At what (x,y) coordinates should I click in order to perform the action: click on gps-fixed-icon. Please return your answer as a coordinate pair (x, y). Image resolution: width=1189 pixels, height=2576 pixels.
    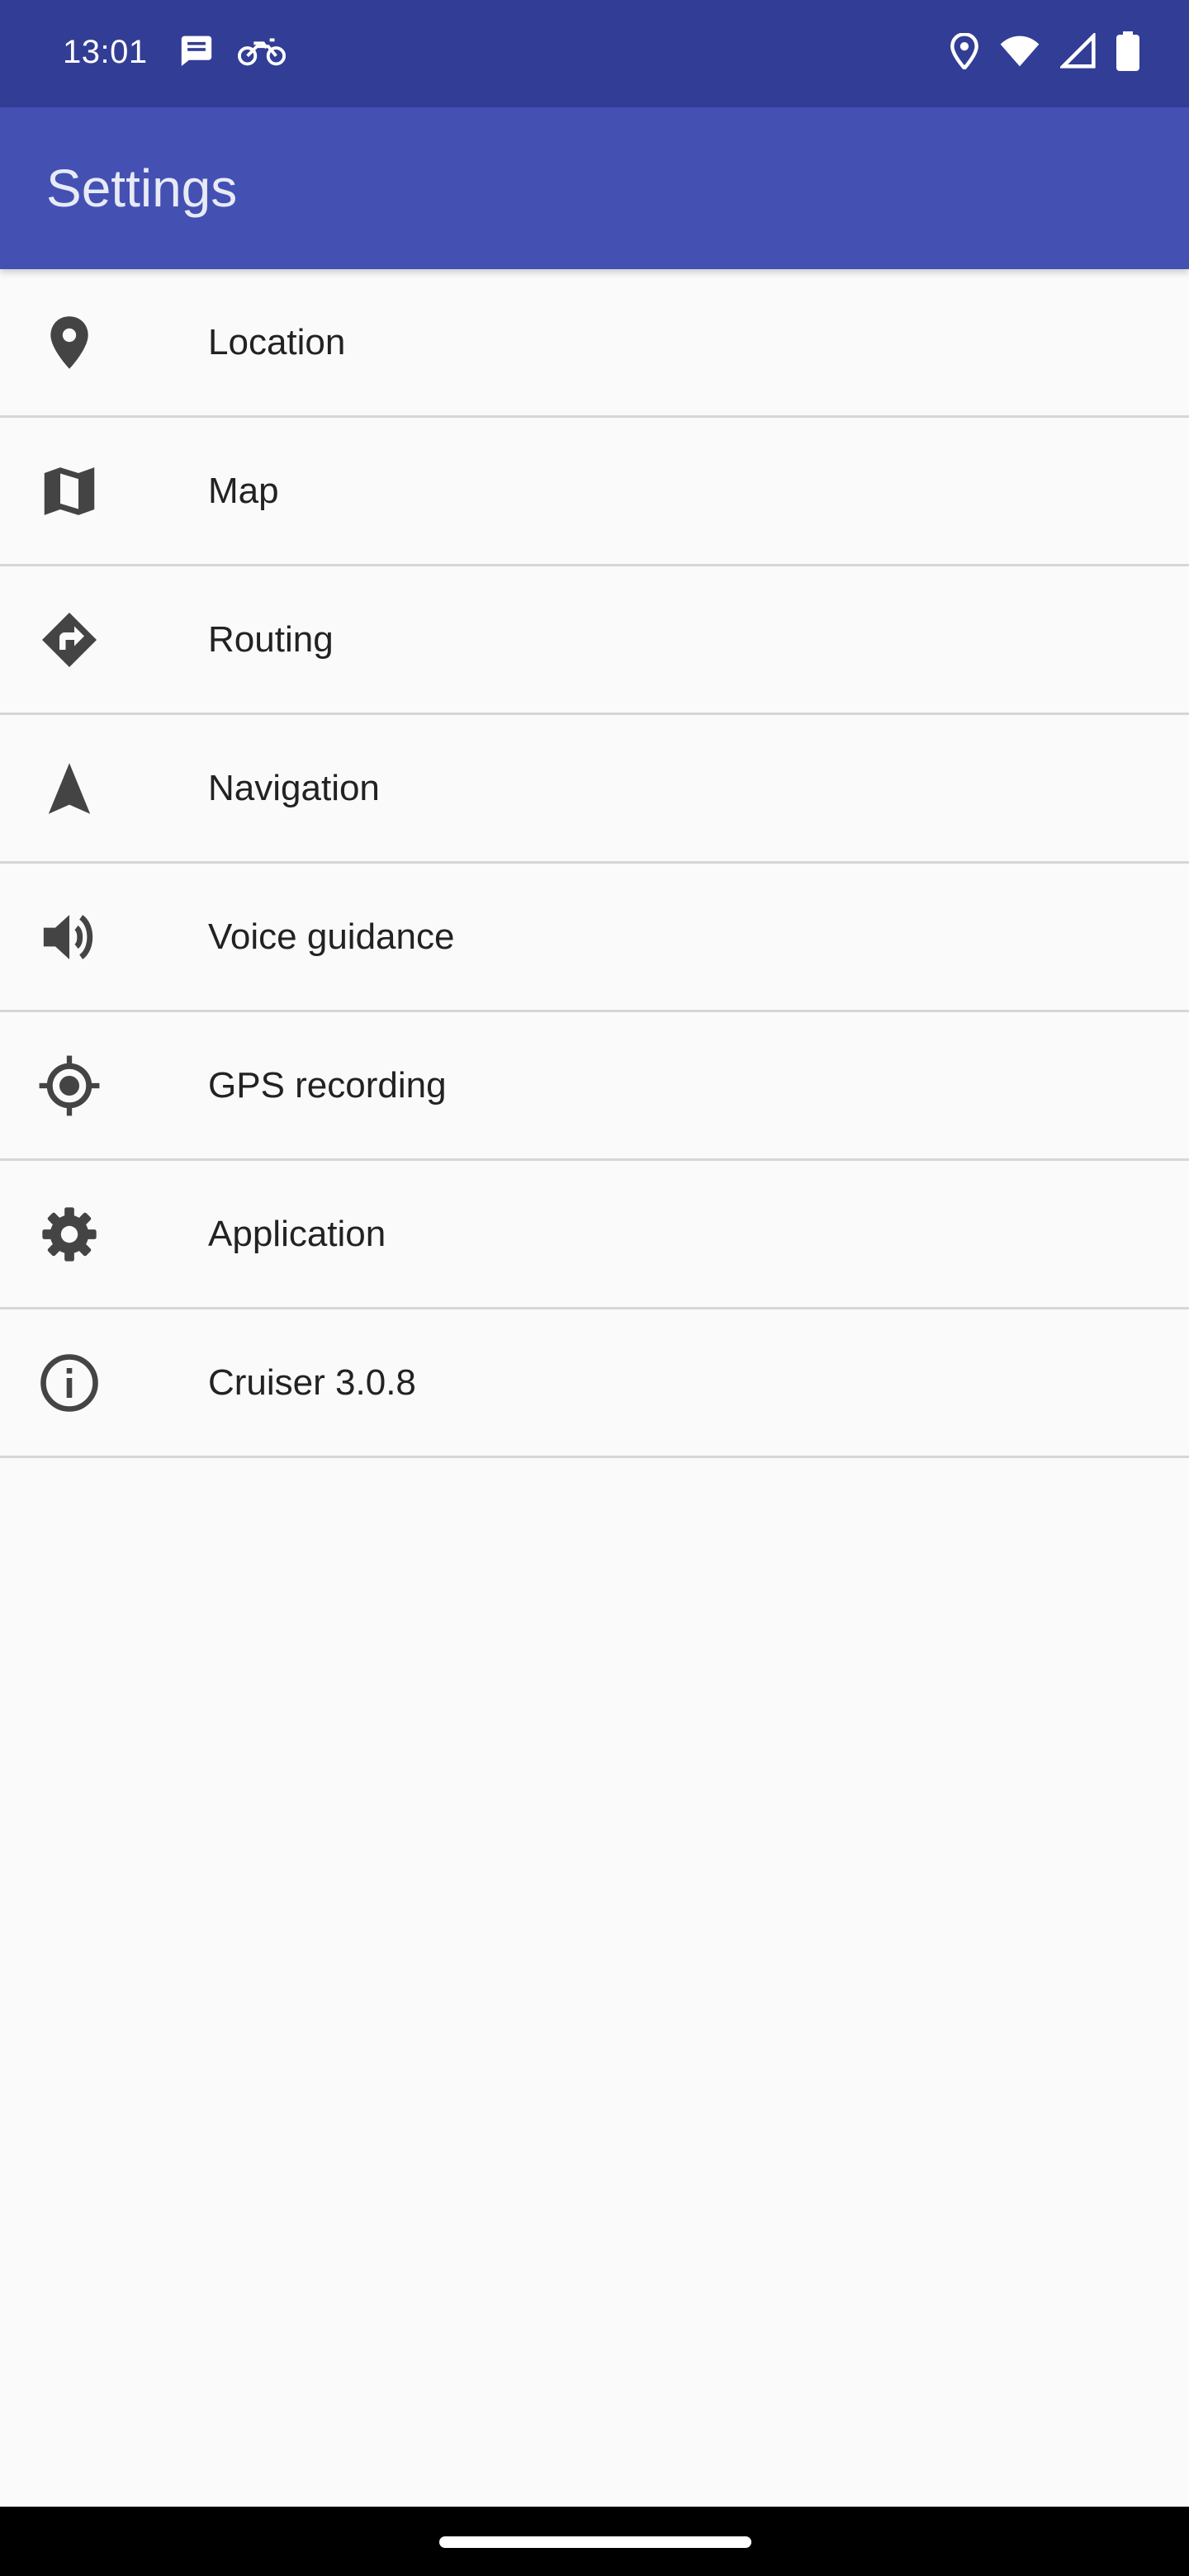
    Looking at the image, I should click on (69, 1085).